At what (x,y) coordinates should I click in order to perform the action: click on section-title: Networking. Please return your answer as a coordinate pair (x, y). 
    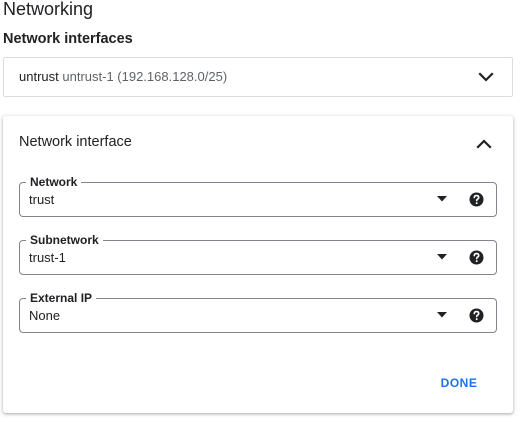
    Looking at the image, I should click on (48, 9).